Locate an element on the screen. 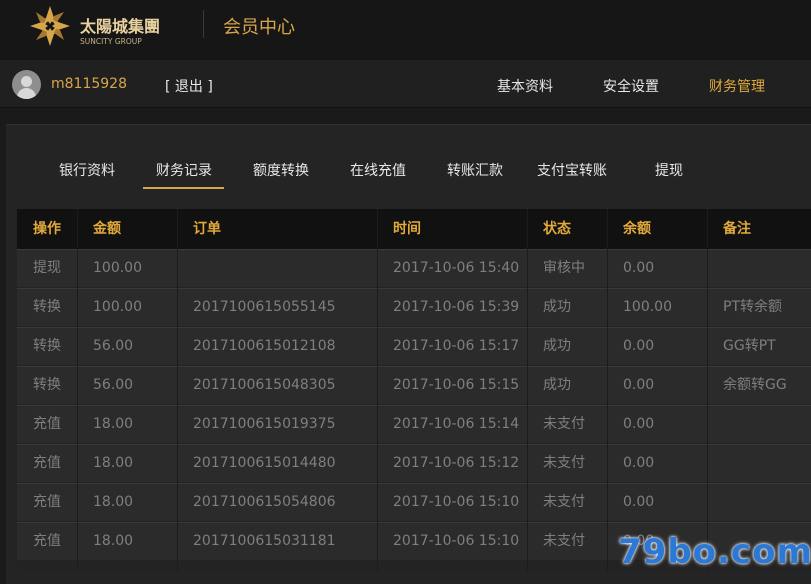 The height and width of the screenshot is (584, 811). nav-basic-info: 基本资料 is located at coordinates (525, 86).